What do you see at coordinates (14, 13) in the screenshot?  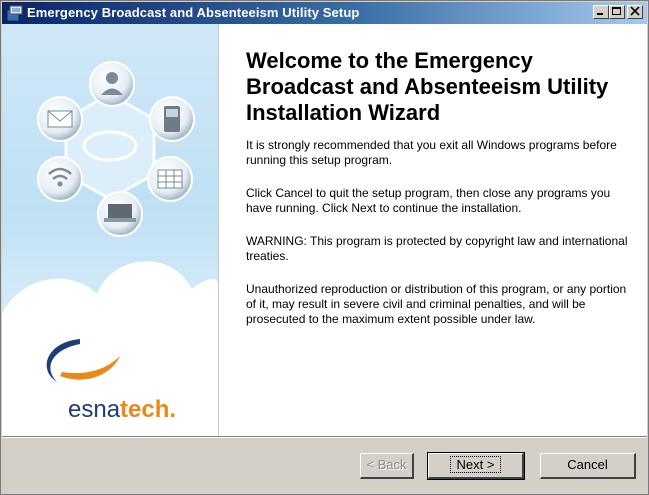 I see `installer-icon` at bounding box center [14, 13].